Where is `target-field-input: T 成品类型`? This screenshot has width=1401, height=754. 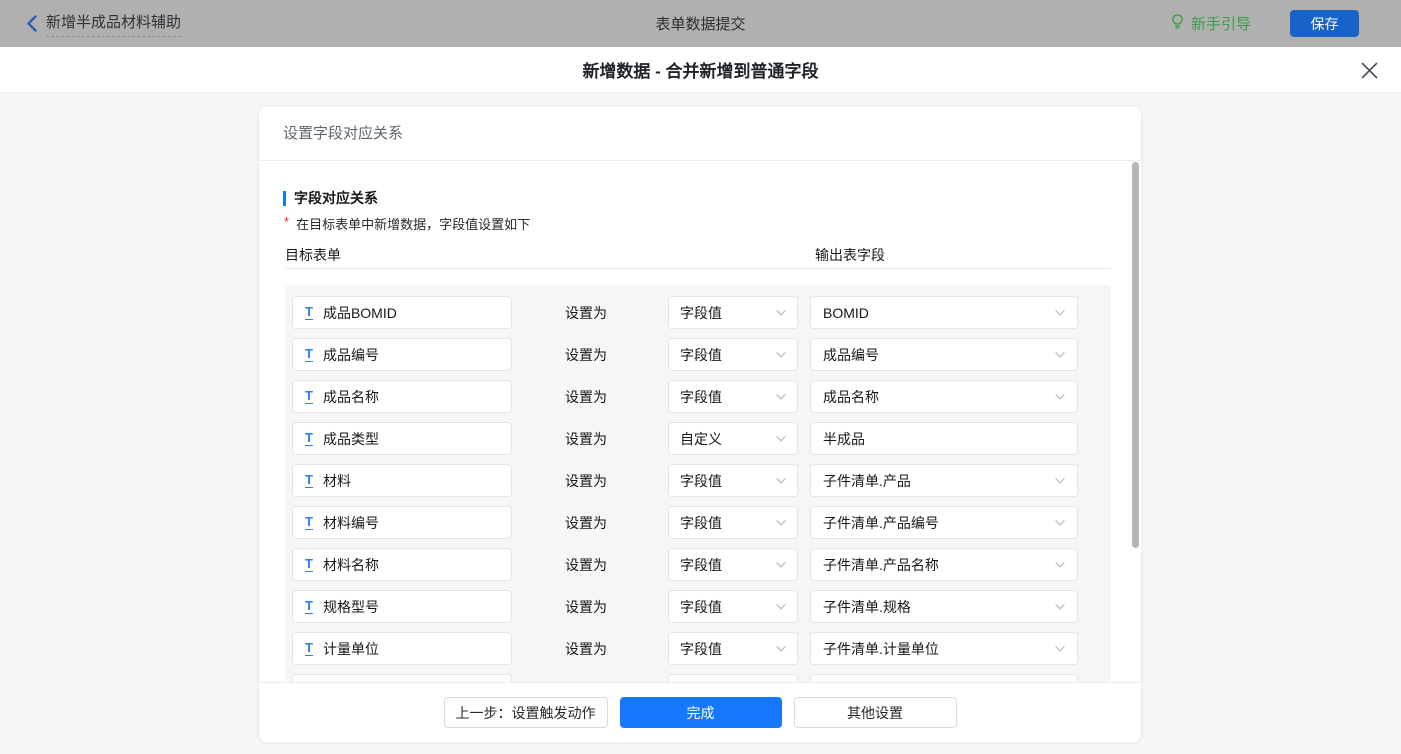 target-field-input: T 成品类型 is located at coordinates (402, 438).